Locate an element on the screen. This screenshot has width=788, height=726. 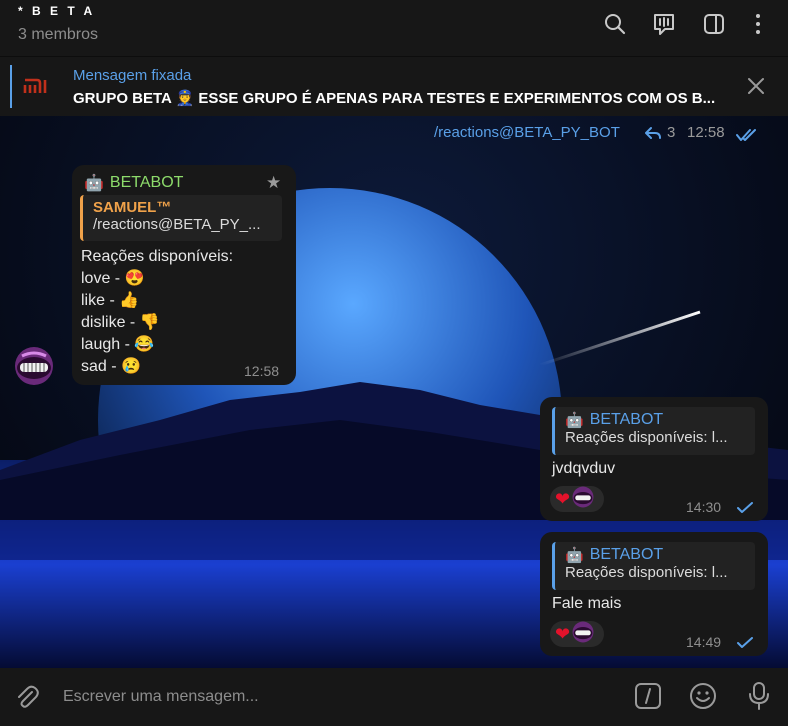
message-line: laugh - 😂 is located at coordinates (118, 344).